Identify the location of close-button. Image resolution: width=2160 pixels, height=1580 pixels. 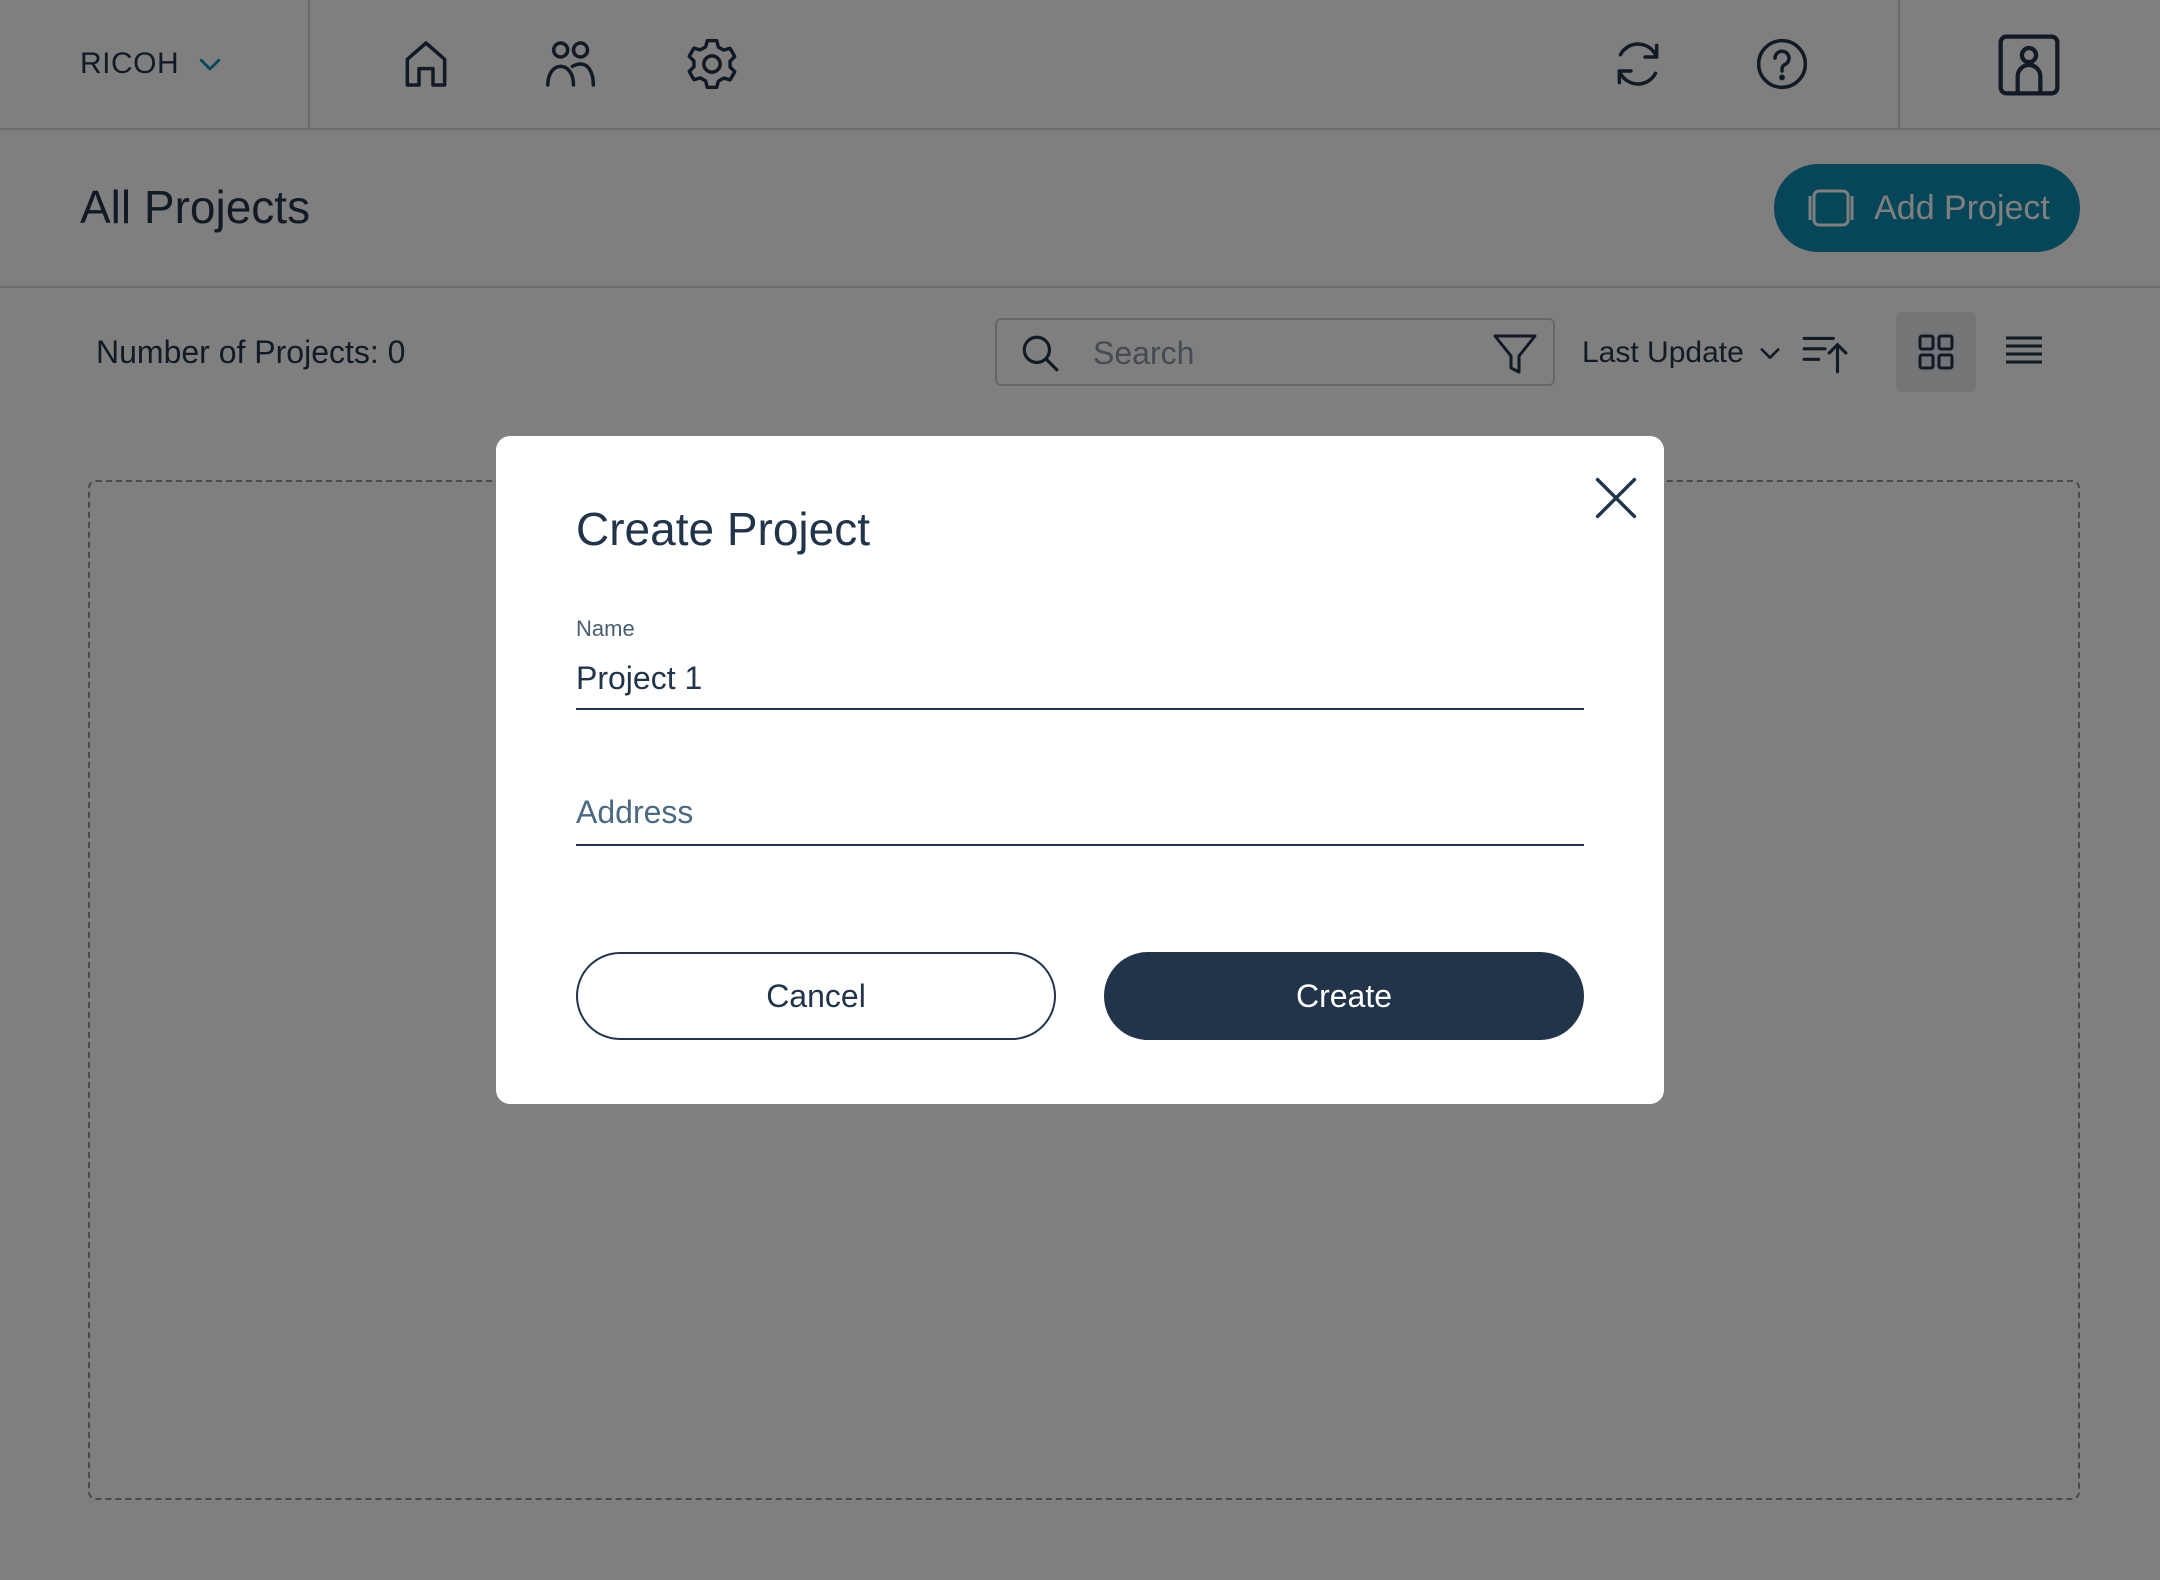
(1616, 498).